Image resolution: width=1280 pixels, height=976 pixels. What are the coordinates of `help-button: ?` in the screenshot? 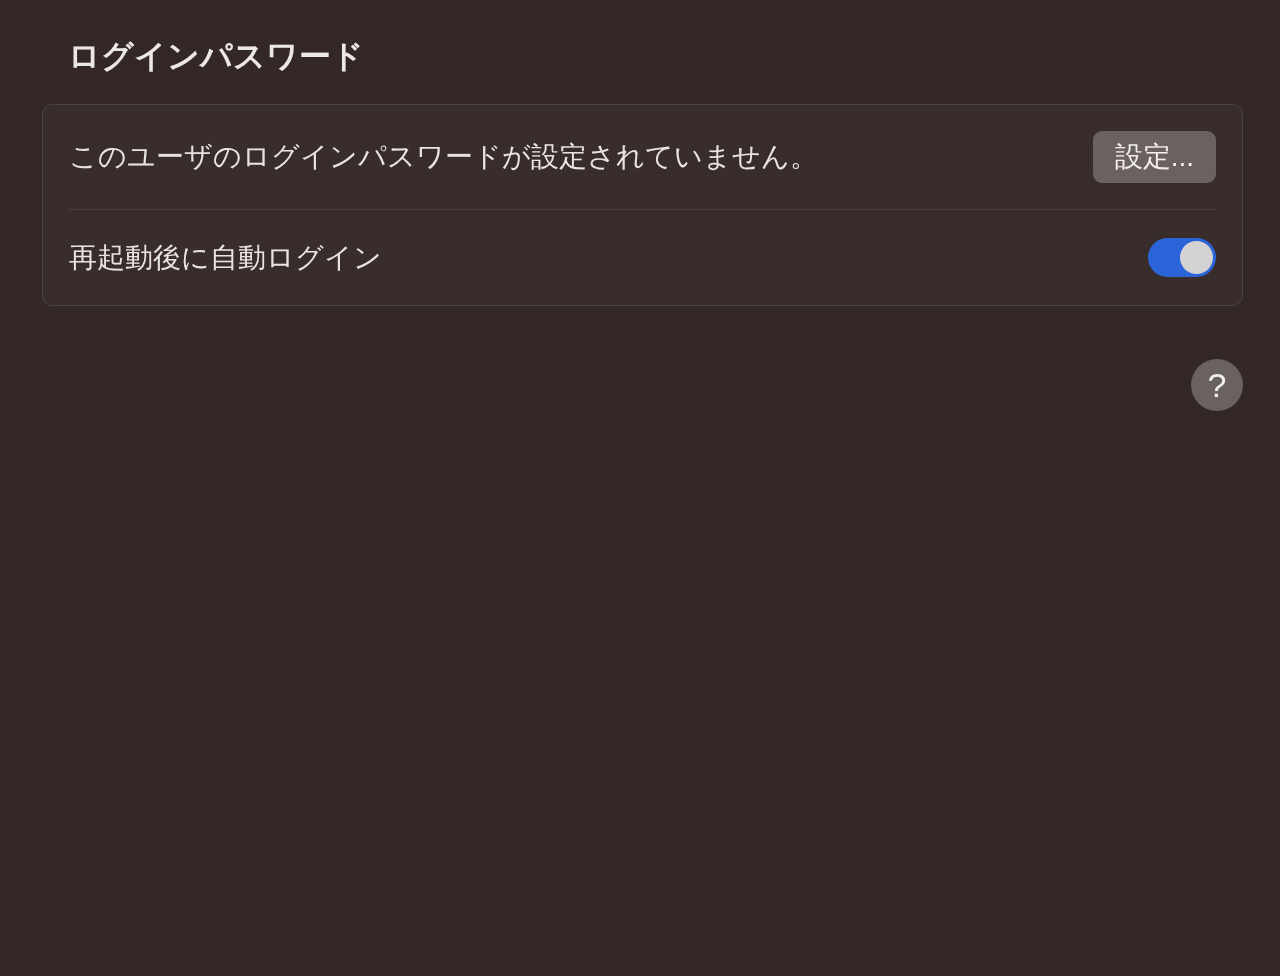 It's located at (1217, 385).